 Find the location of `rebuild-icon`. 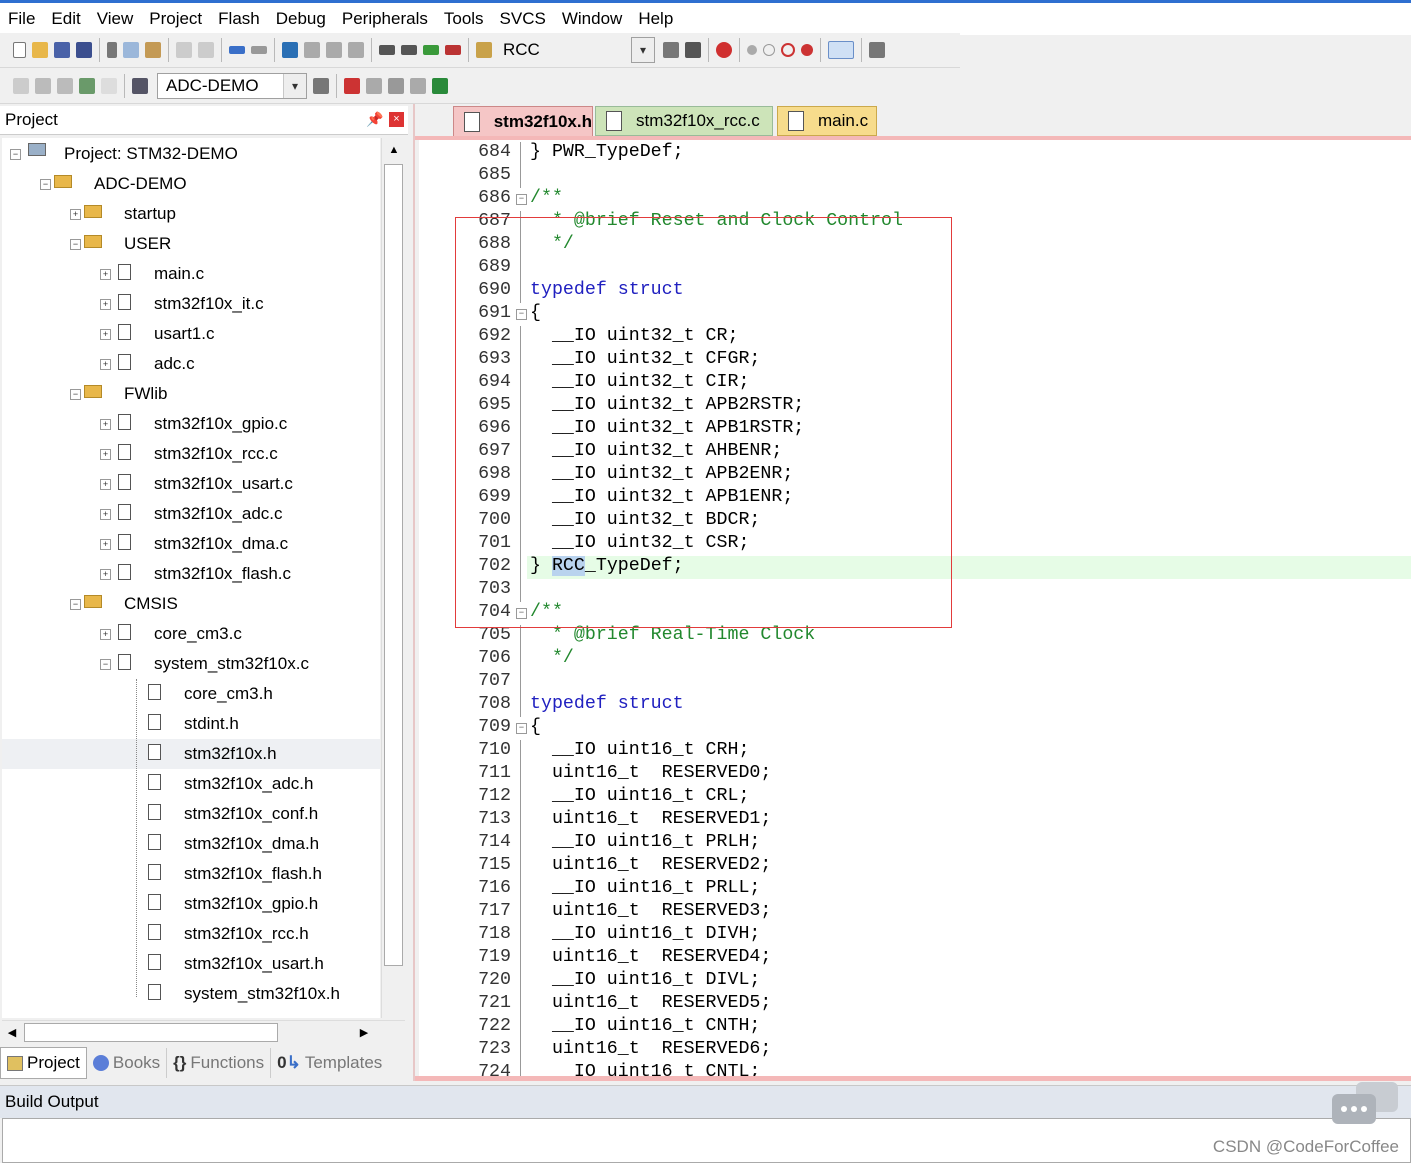

rebuild-icon is located at coordinates (65, 86).